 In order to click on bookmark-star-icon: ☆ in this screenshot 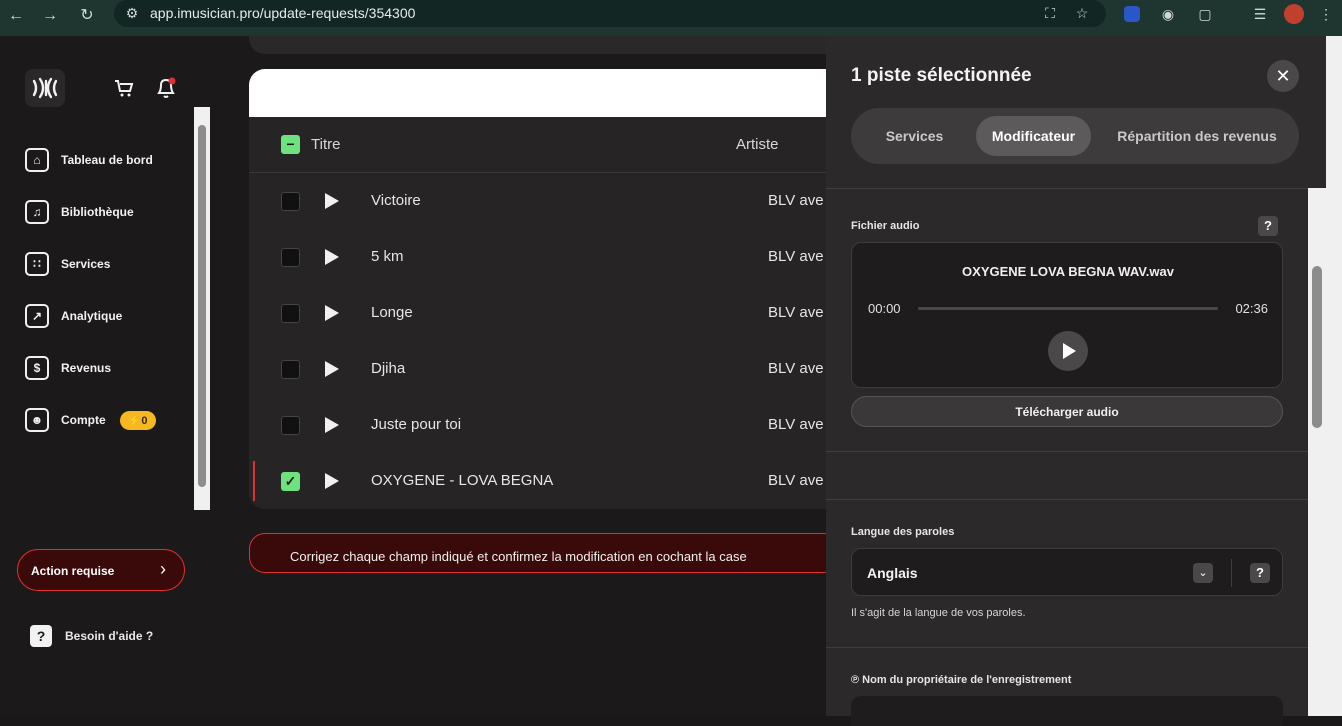, I will do `click(1082, 13)`.